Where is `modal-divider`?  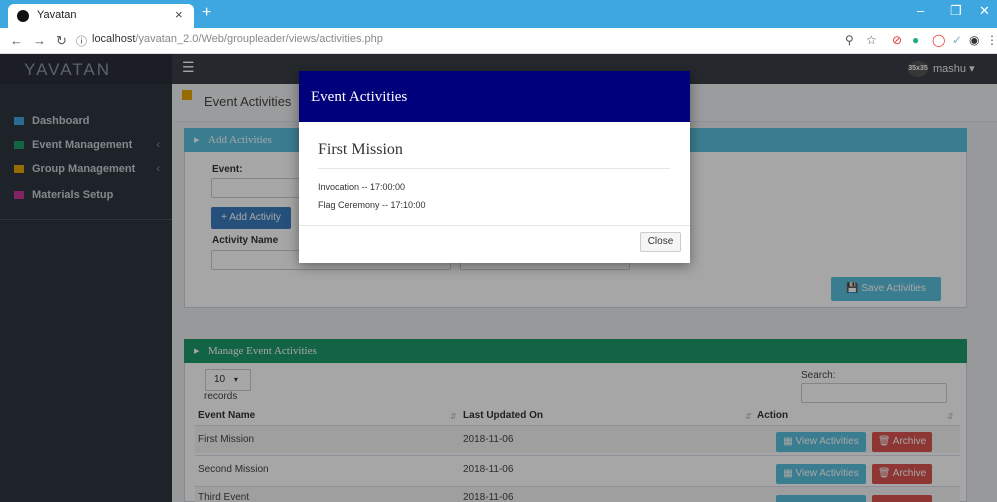
modal-divider is located at coordinates (494, 168).